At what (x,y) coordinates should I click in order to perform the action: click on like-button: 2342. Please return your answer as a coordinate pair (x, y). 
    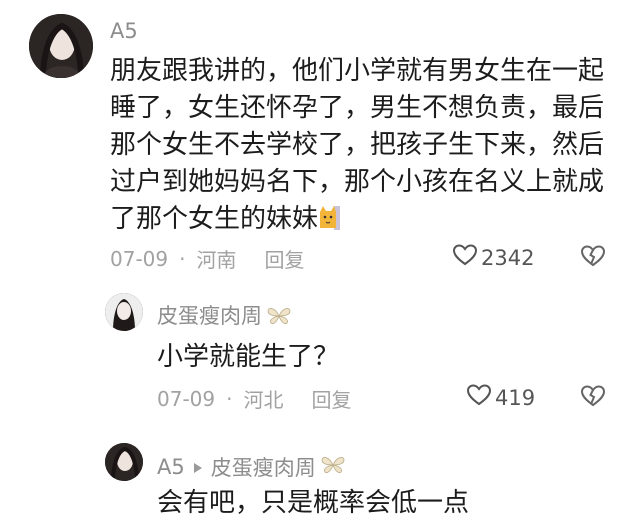
    Looking at the image, I should click on (493, 257).